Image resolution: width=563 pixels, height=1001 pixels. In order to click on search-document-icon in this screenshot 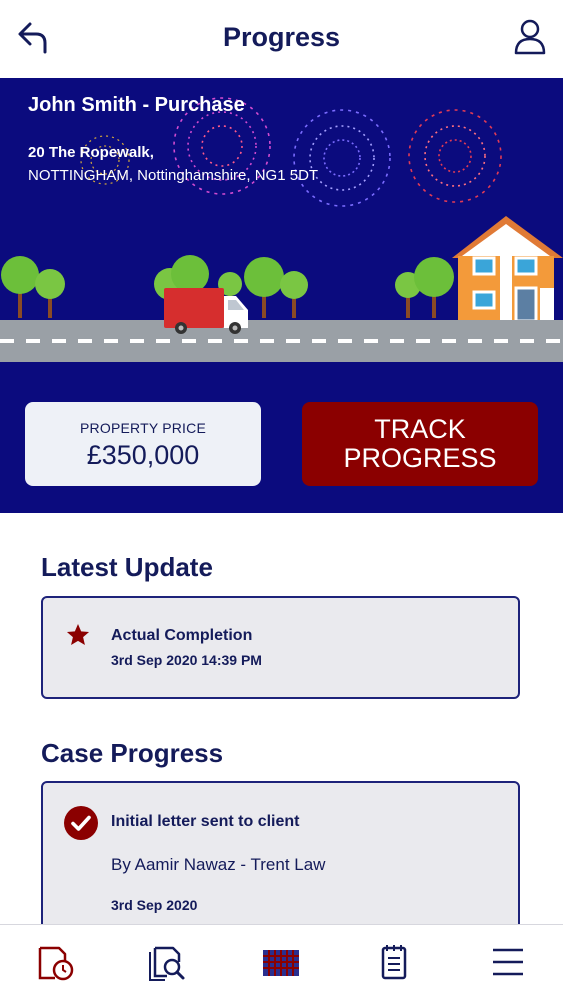, I will do `click(167, 963)`.